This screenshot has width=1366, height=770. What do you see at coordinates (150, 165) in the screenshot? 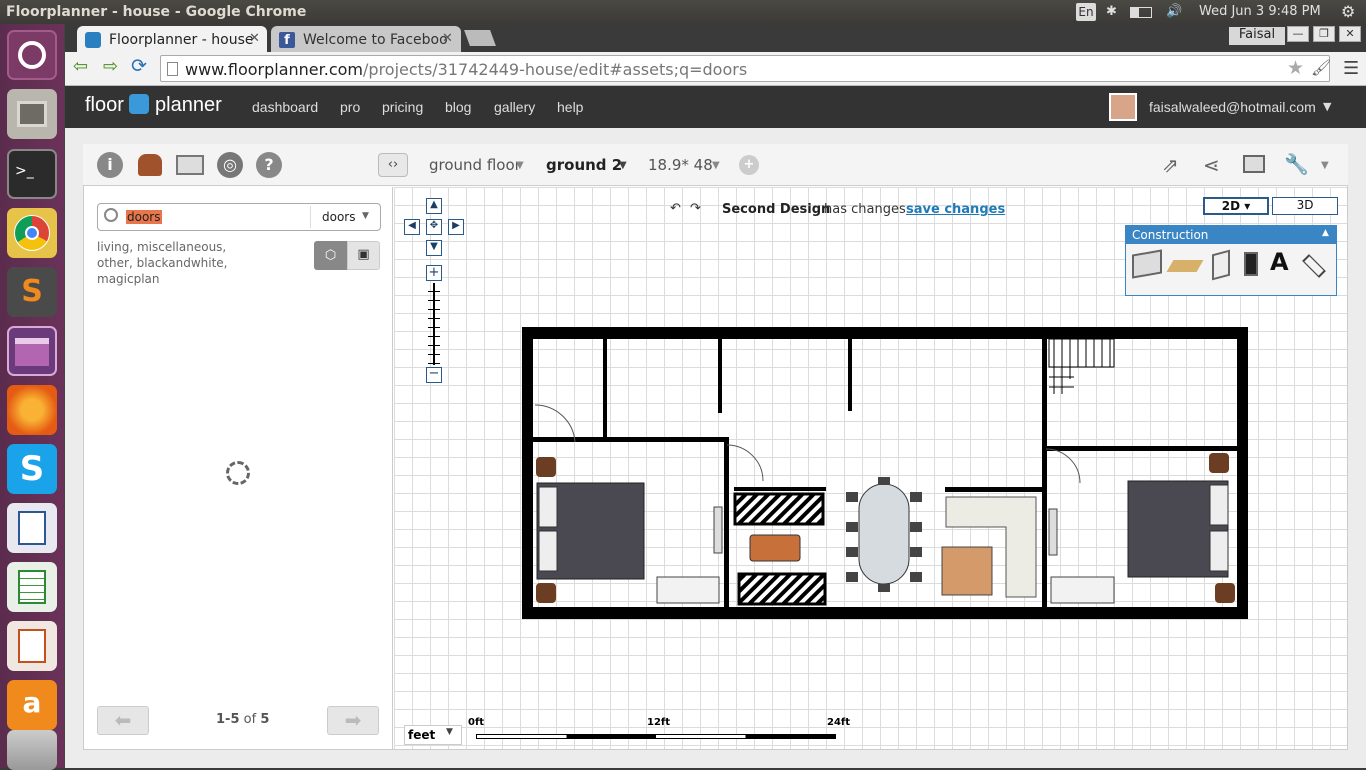
I see `furniture-chair-icon` at bounding box center [150, 165].